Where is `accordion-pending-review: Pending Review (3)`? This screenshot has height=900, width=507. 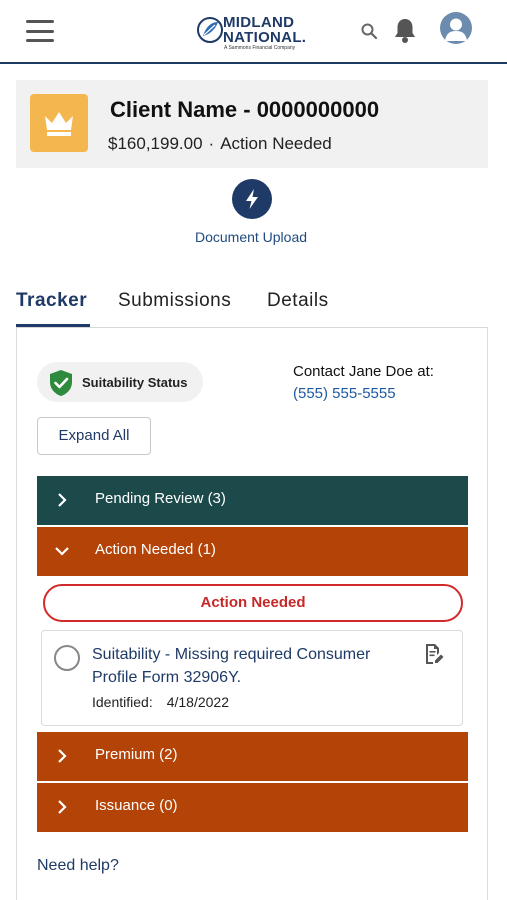 accordion-pending-review: Pending Review (3) is located at coordinates (252, 500).